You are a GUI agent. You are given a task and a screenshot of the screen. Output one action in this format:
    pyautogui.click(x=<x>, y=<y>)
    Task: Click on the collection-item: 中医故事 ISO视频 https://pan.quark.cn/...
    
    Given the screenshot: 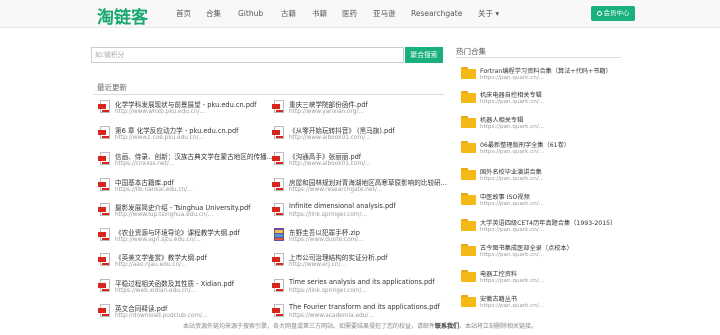 What is the action you would take?
    pyautogui.click(x=541, y=201)
    